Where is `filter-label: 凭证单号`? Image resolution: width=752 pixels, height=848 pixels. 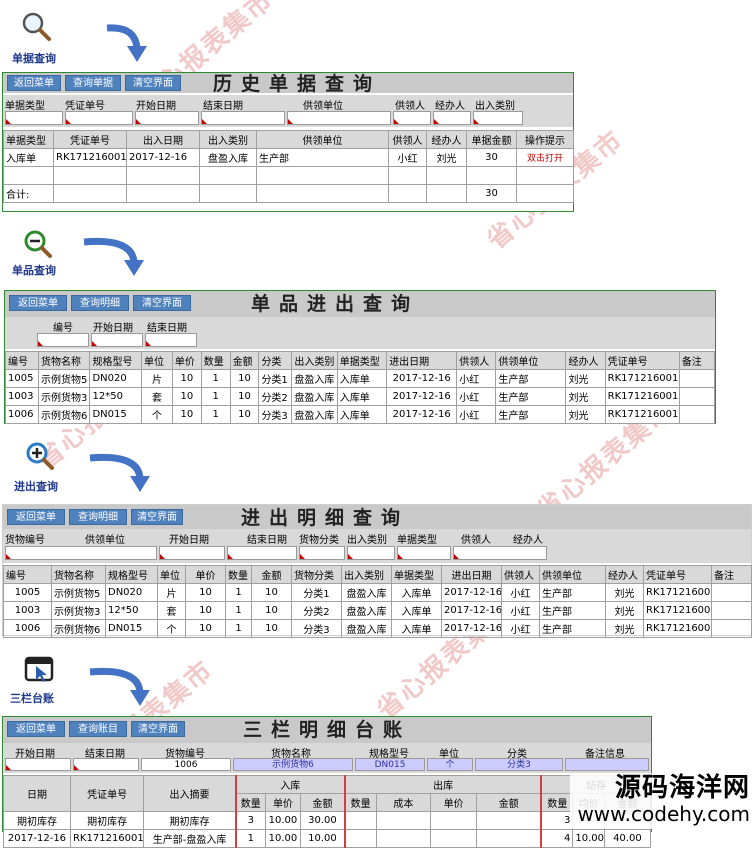
filter-label: 凭证单号 is located at coordinates (85, 106).